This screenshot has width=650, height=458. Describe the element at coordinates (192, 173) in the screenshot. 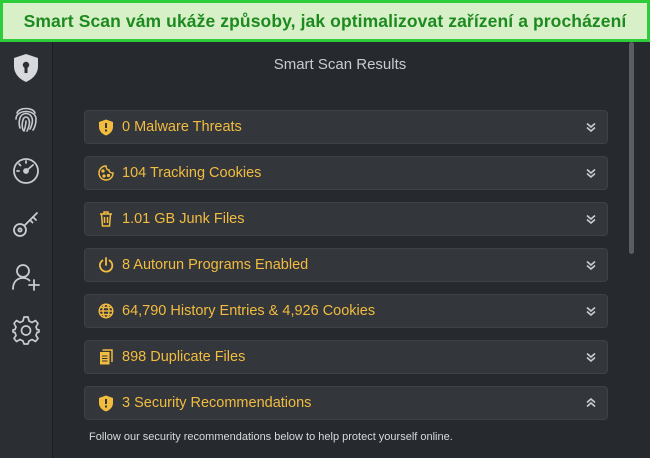

I see `result-label: 104 Tracking Cookies` at that location.